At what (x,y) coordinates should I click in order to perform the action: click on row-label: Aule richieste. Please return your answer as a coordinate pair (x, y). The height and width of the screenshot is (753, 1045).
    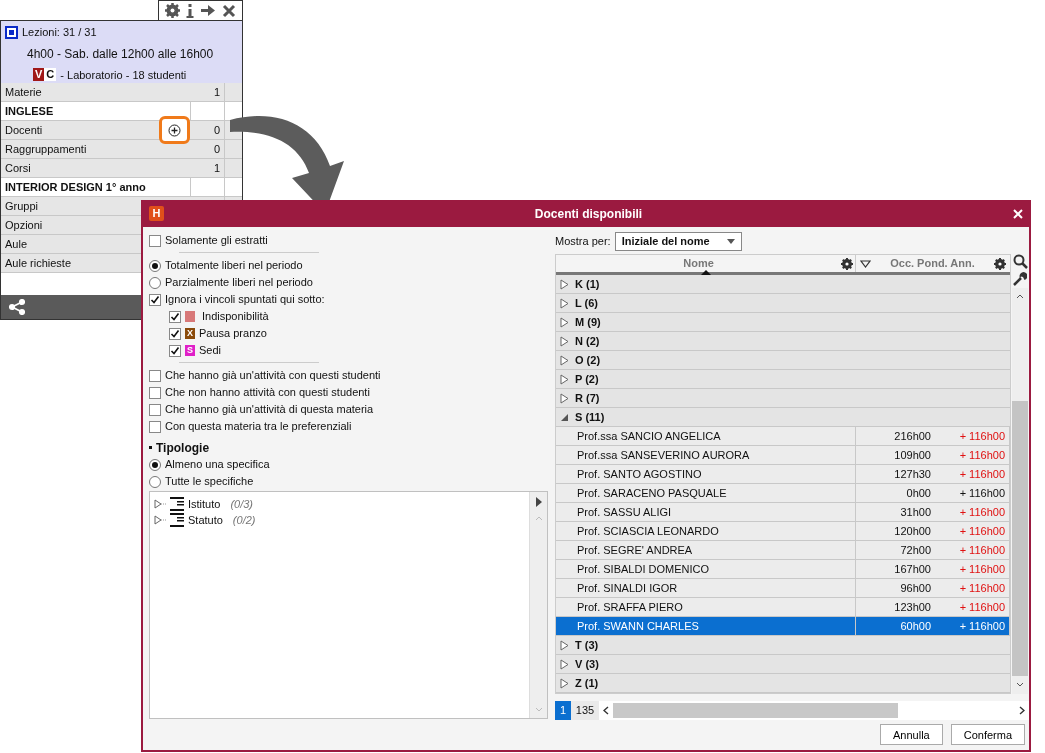
    Looking at the image, I should click on (38, 263).